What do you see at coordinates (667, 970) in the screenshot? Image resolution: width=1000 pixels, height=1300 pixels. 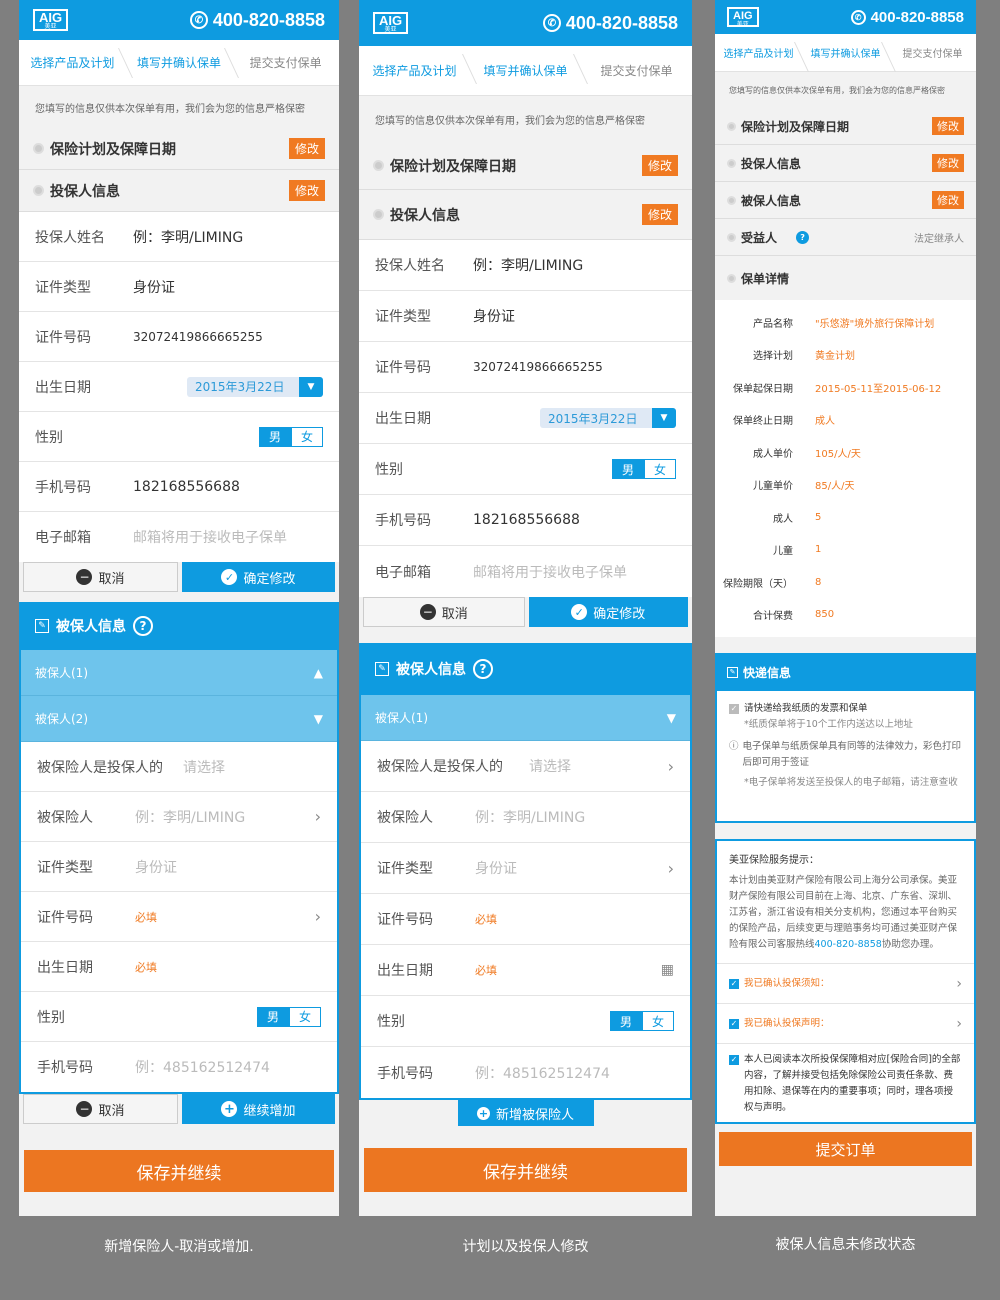 I see `calendar-icon: ▦` at bounding box center [667, 970].